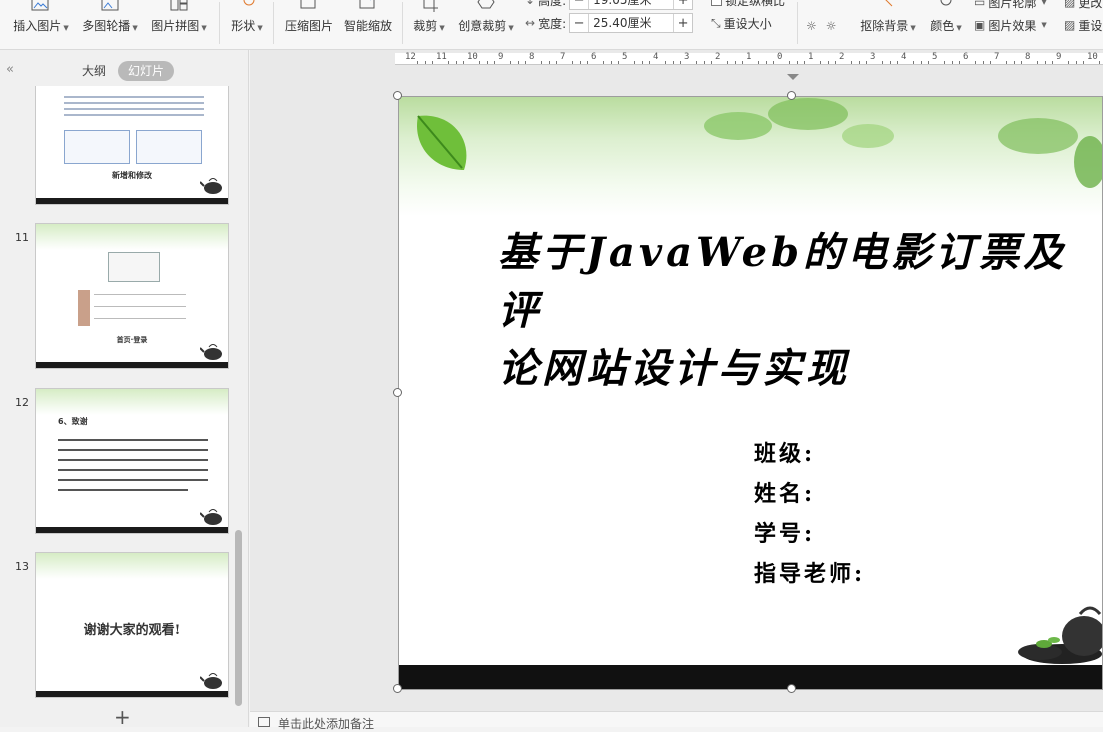 This screenshot has height=732, width=1103. Describe the element at coordinates (889, 3) in the screenshot. I see `remove-background-icon` at that location.